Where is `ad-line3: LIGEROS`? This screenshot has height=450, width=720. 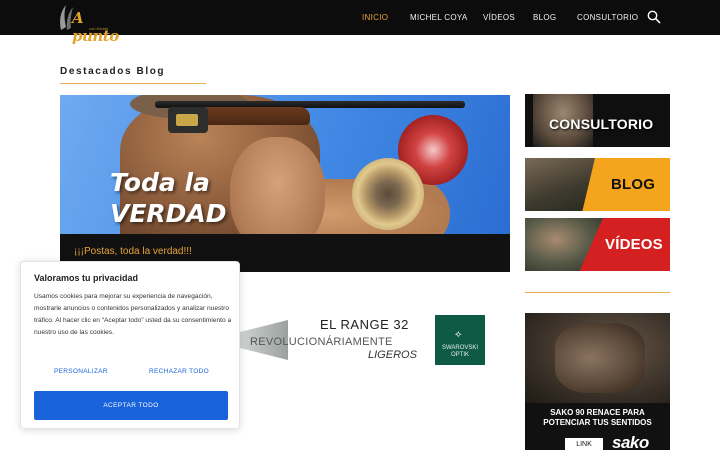 ad-line3: LIGEROS is located at coordinates (392, 355).